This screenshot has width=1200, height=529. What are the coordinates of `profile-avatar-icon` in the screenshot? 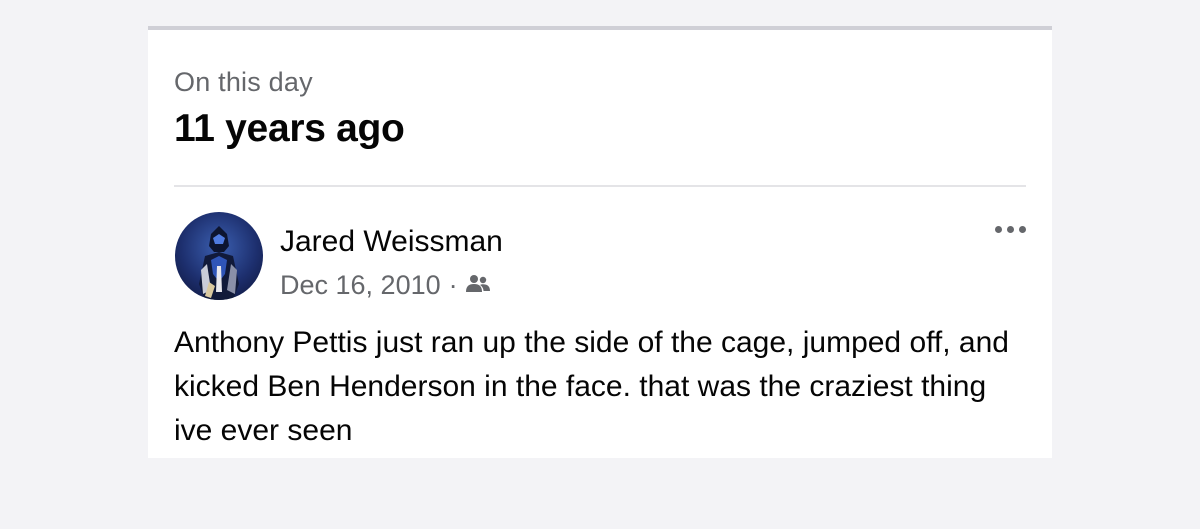 It's located at (219, 263).